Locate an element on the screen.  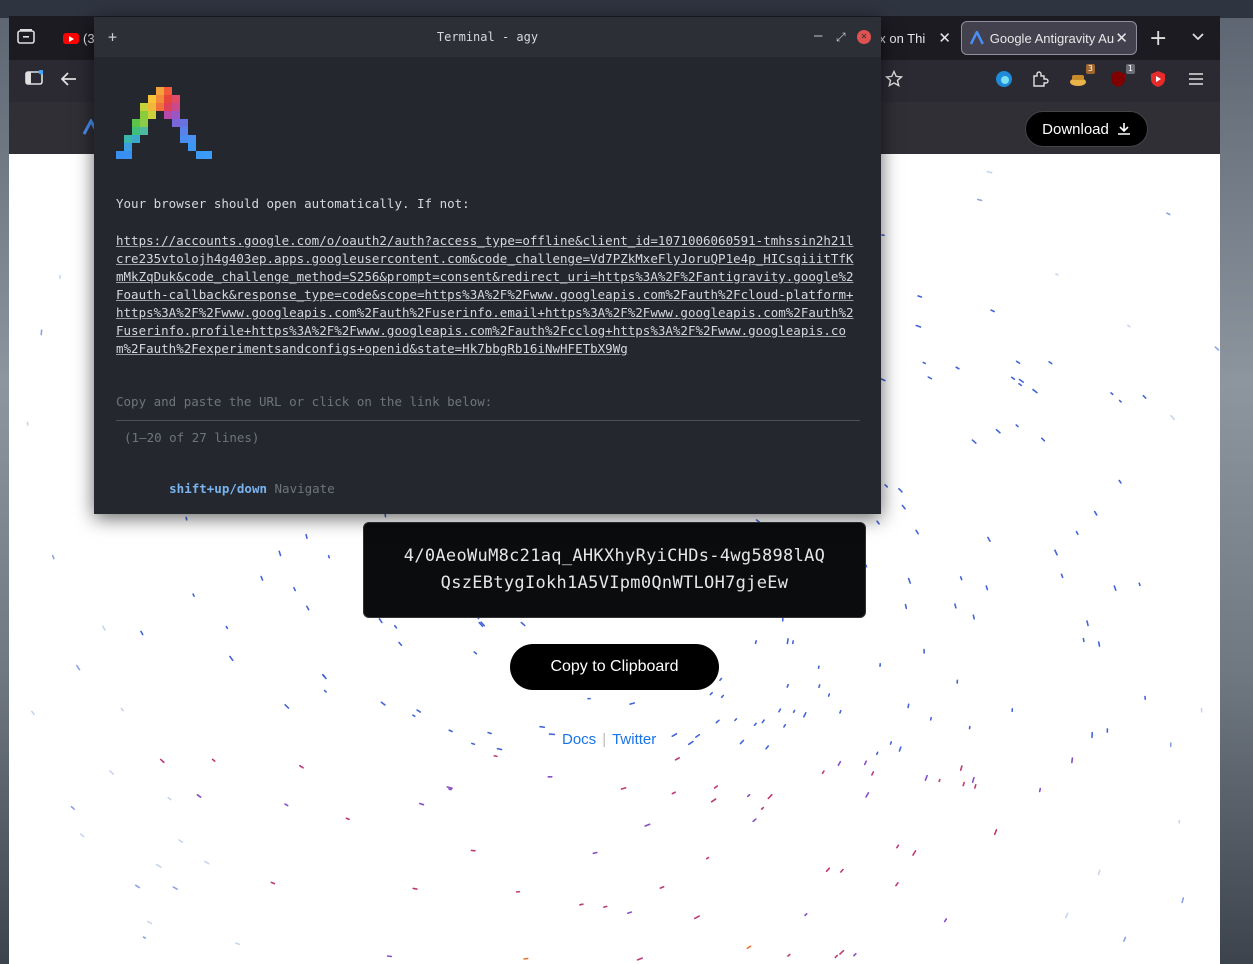
ublock-icon: 1 is located at coordinates (1121, 78).